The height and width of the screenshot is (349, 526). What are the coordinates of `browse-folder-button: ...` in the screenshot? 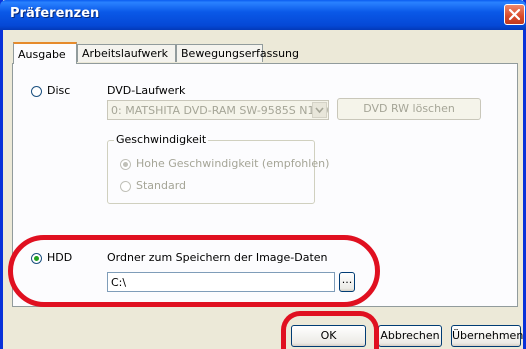 It's located at (347, 282).